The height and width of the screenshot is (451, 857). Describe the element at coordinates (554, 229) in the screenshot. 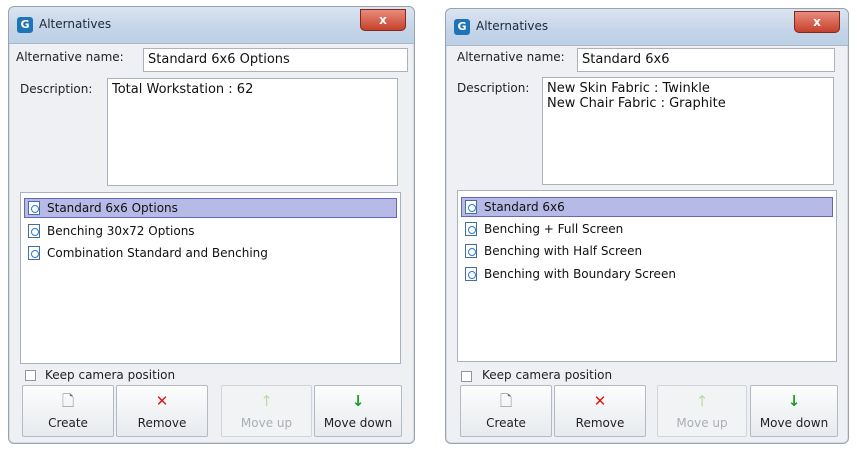

I see `list-item-label: Benching + Full Screen` at that location.